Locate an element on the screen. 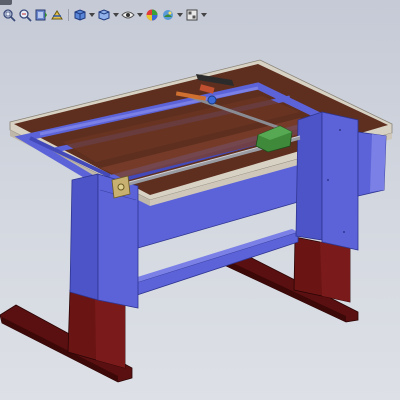  left-bracket is located at coordinates (121, 187).